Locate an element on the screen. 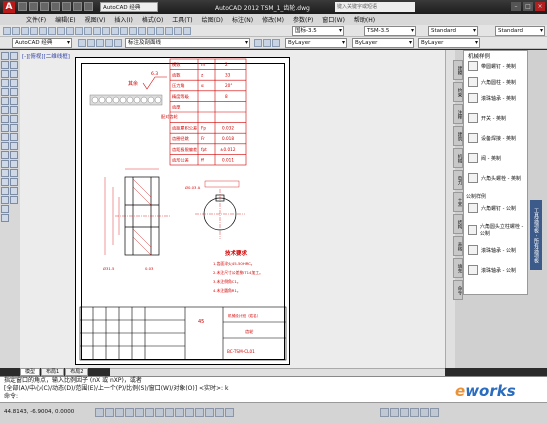 The height and width of the screenshot is (423, 547). menu-tools: 工具(T) is located at coordinates (182, 19).